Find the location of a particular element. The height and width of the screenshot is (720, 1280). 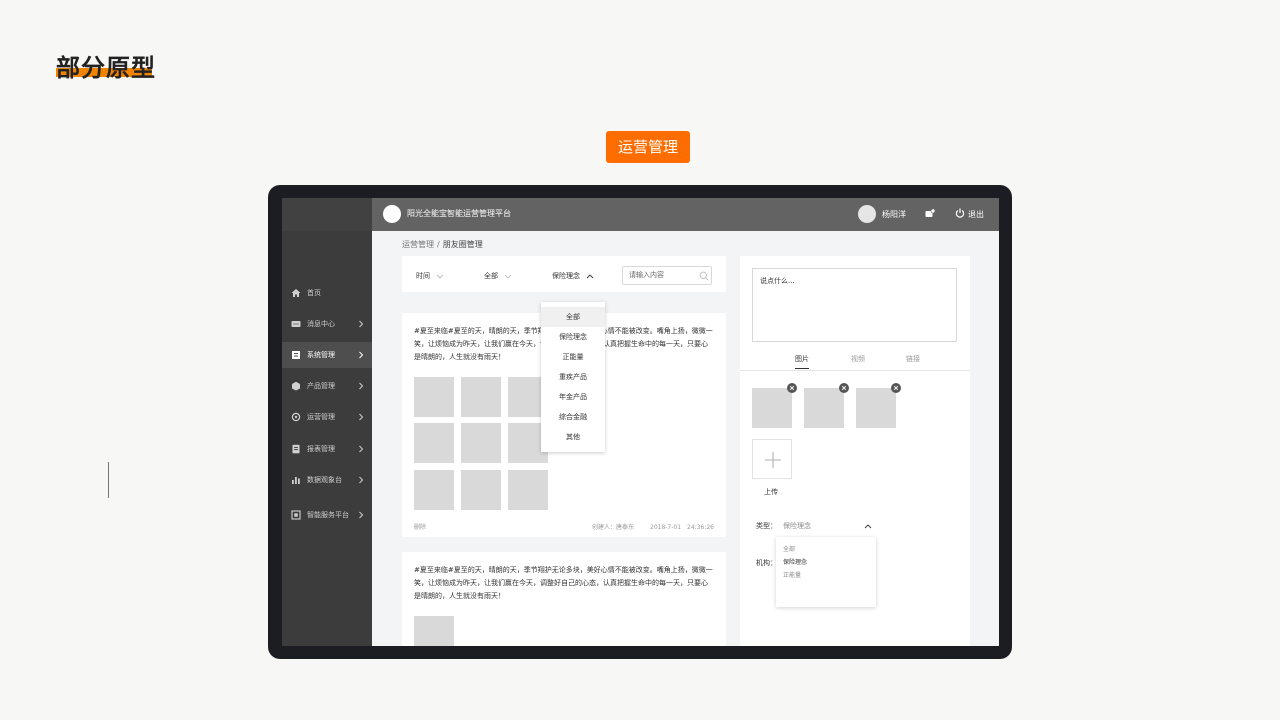

scope-filter: 全部 is located at coordinates (498, 276).